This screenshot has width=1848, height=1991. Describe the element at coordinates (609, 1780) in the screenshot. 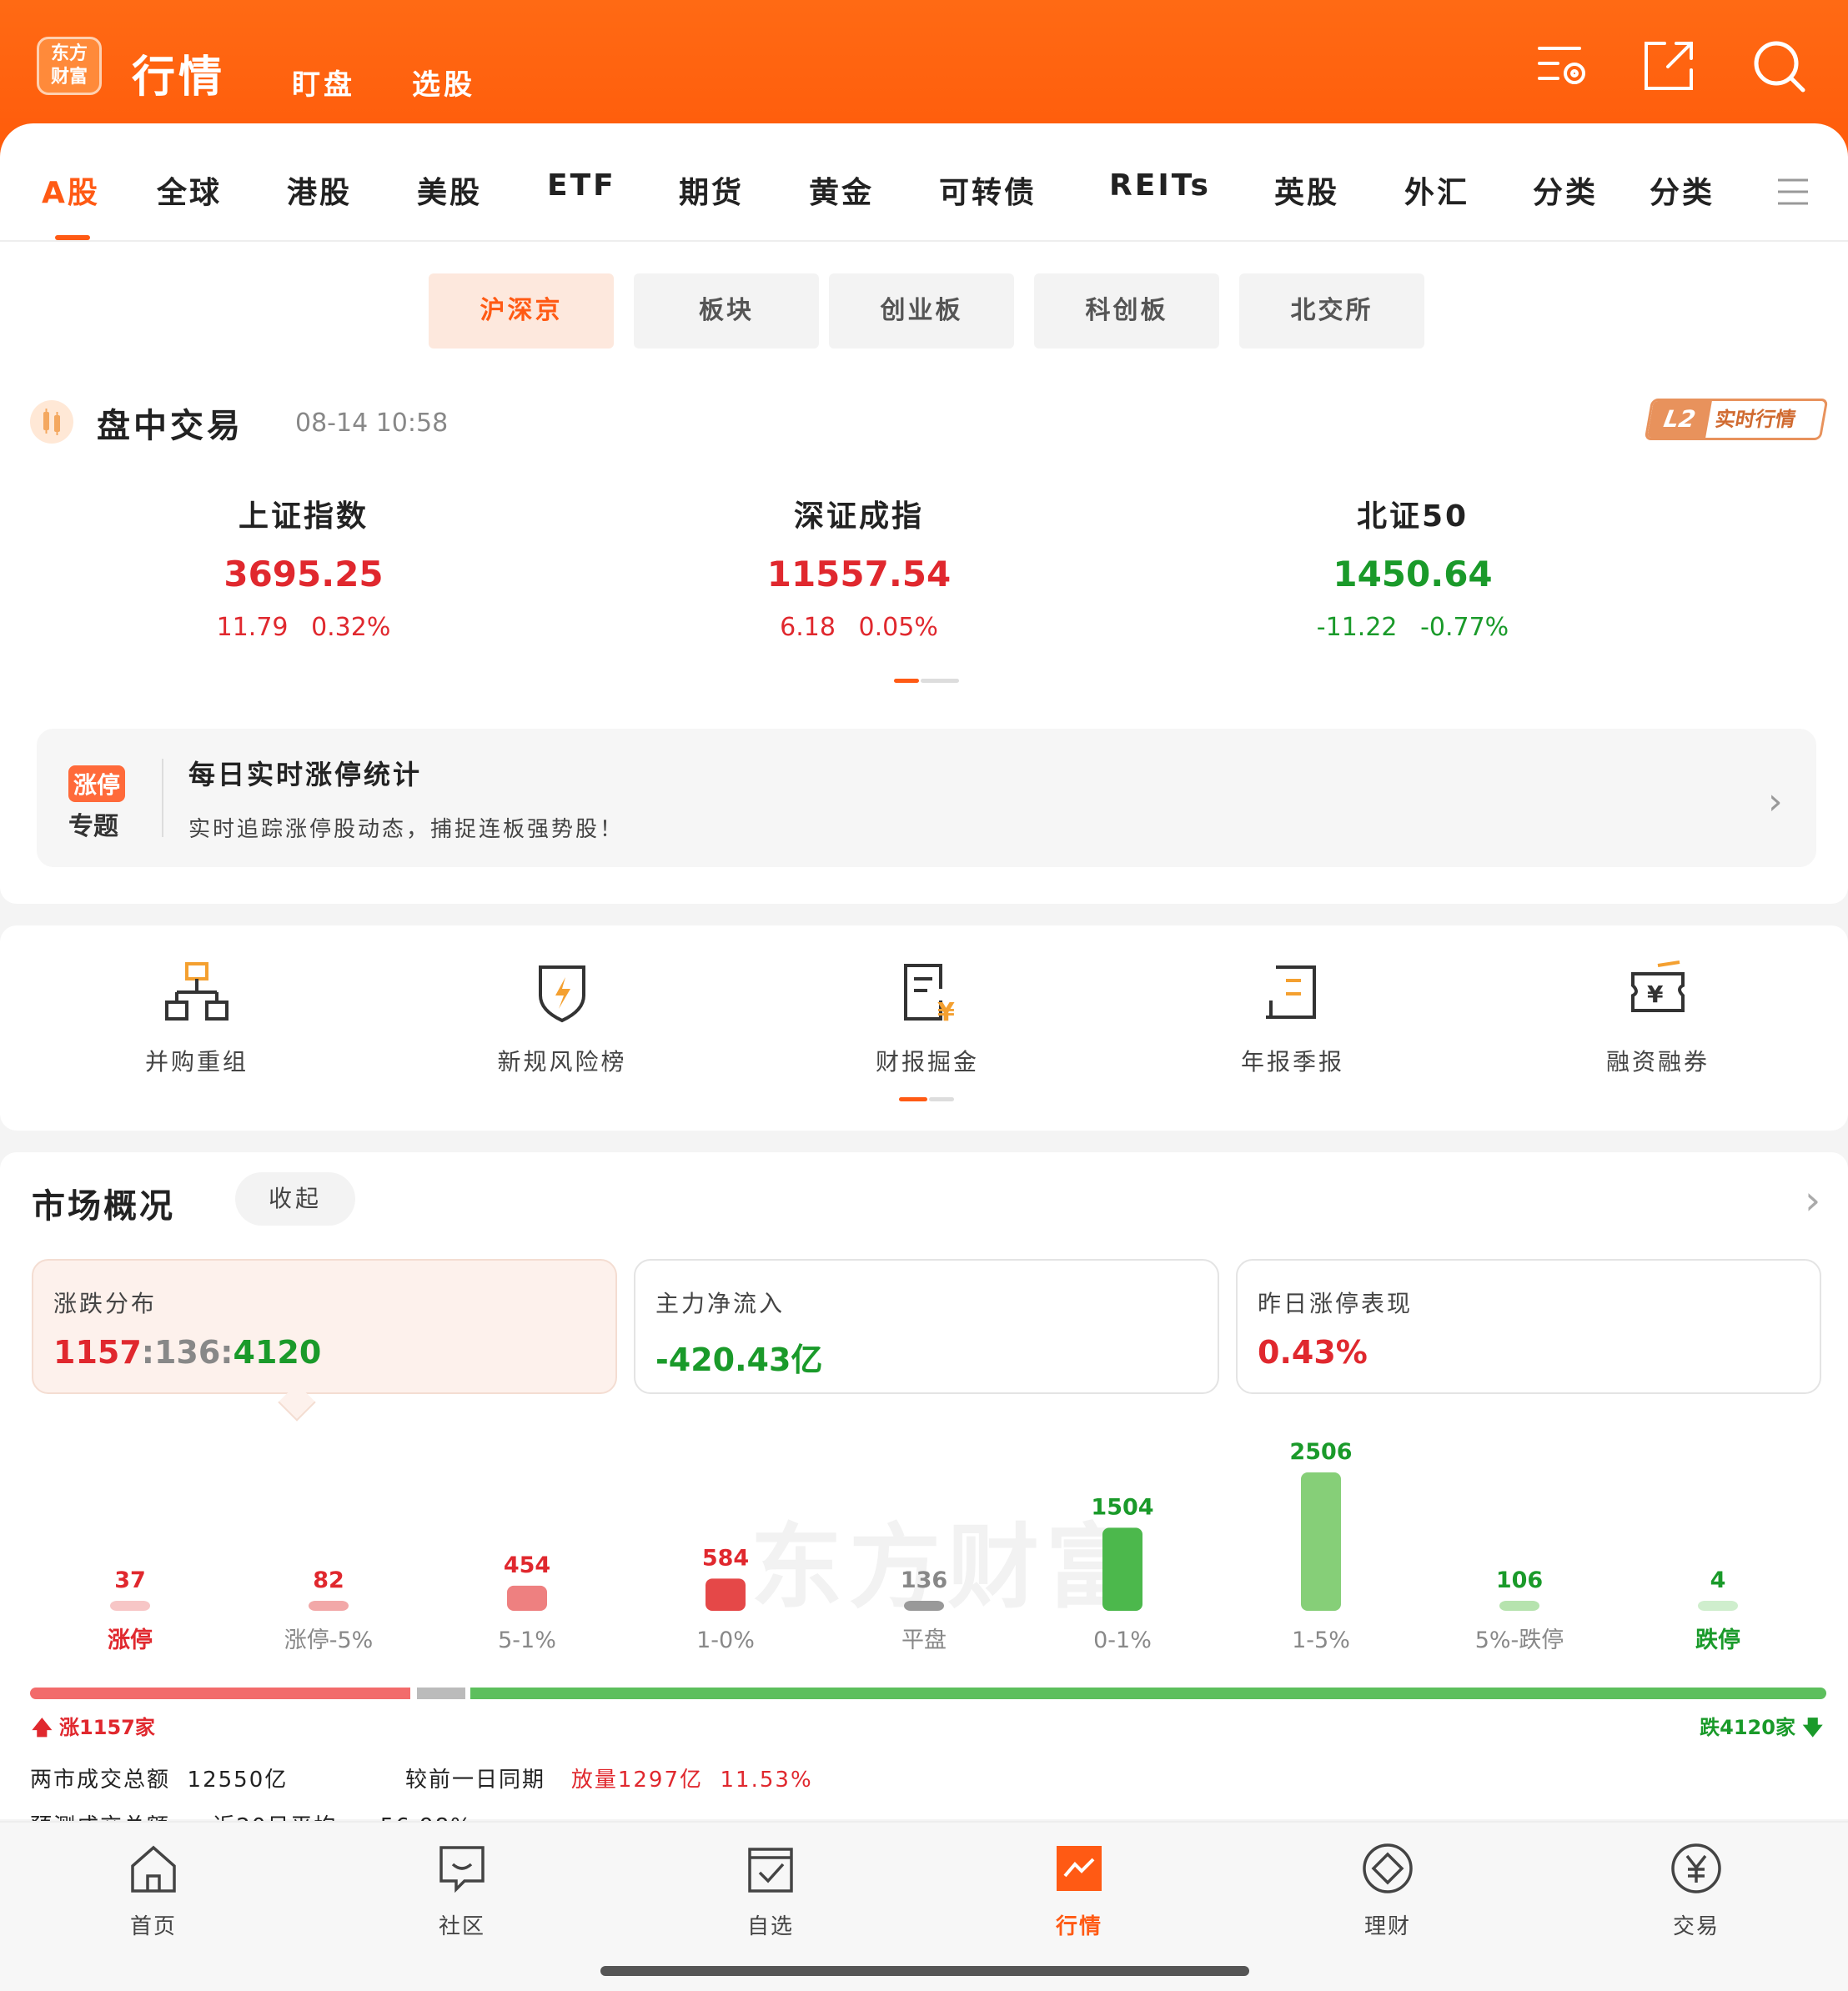

I see `compare-stat: 较前一日同期 放量1297亿 11.53%` at that location.